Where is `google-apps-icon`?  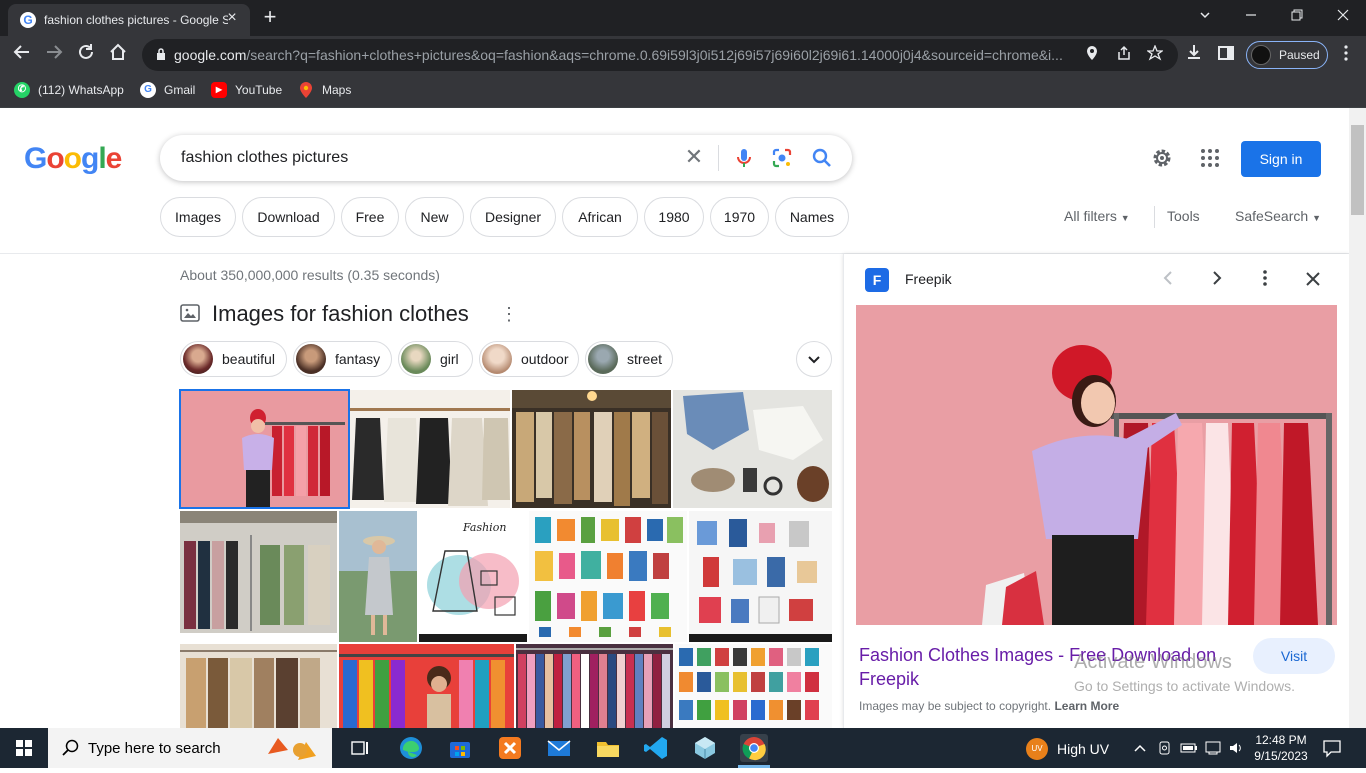 google-apps-icon is located at coordinates (1210, 158).